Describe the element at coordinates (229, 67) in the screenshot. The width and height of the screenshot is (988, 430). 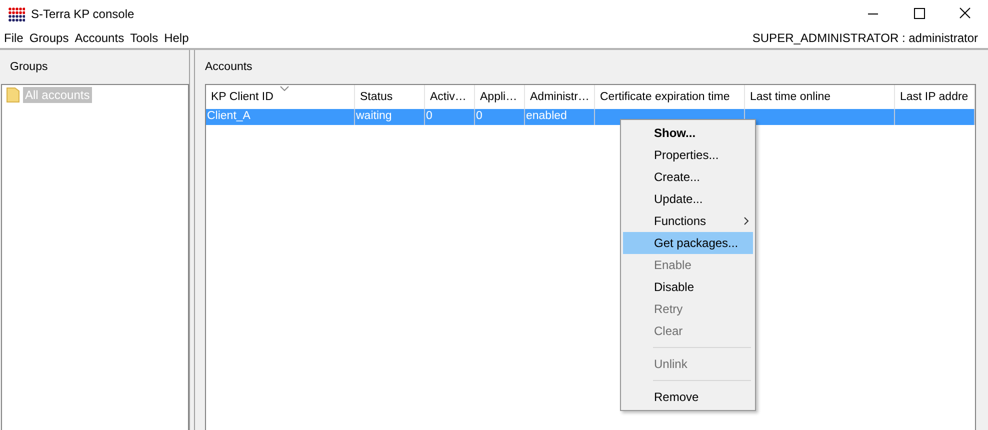
I see `panel-title: Accounts` at that location.